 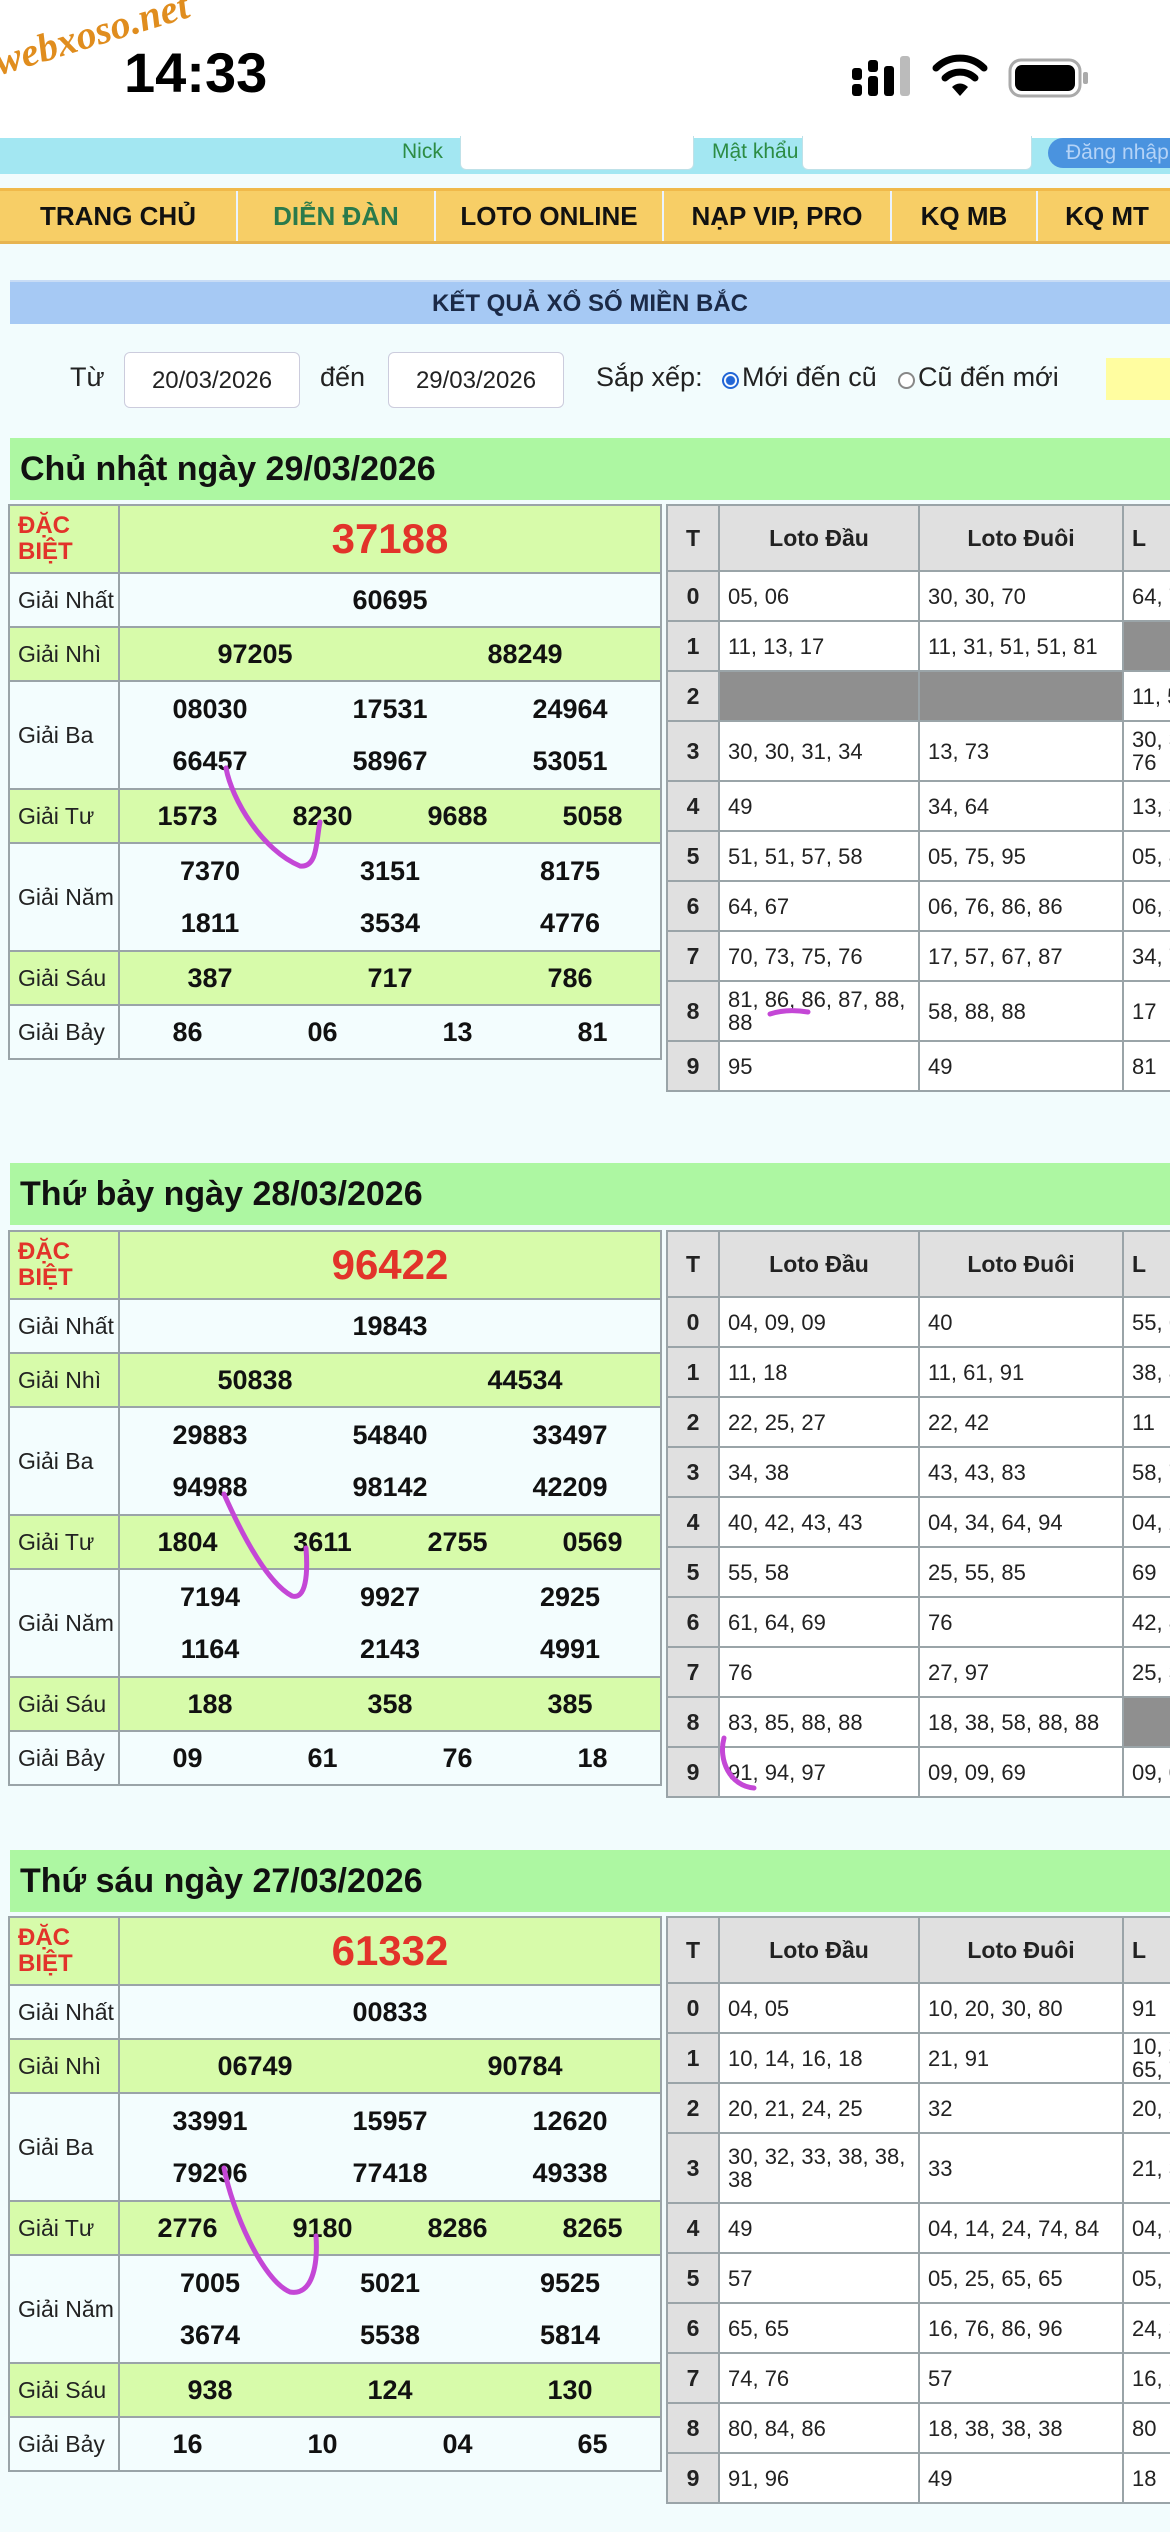 I want to click on nav-loto-online: LOTO ONLINE, so click(x=550, y=216).